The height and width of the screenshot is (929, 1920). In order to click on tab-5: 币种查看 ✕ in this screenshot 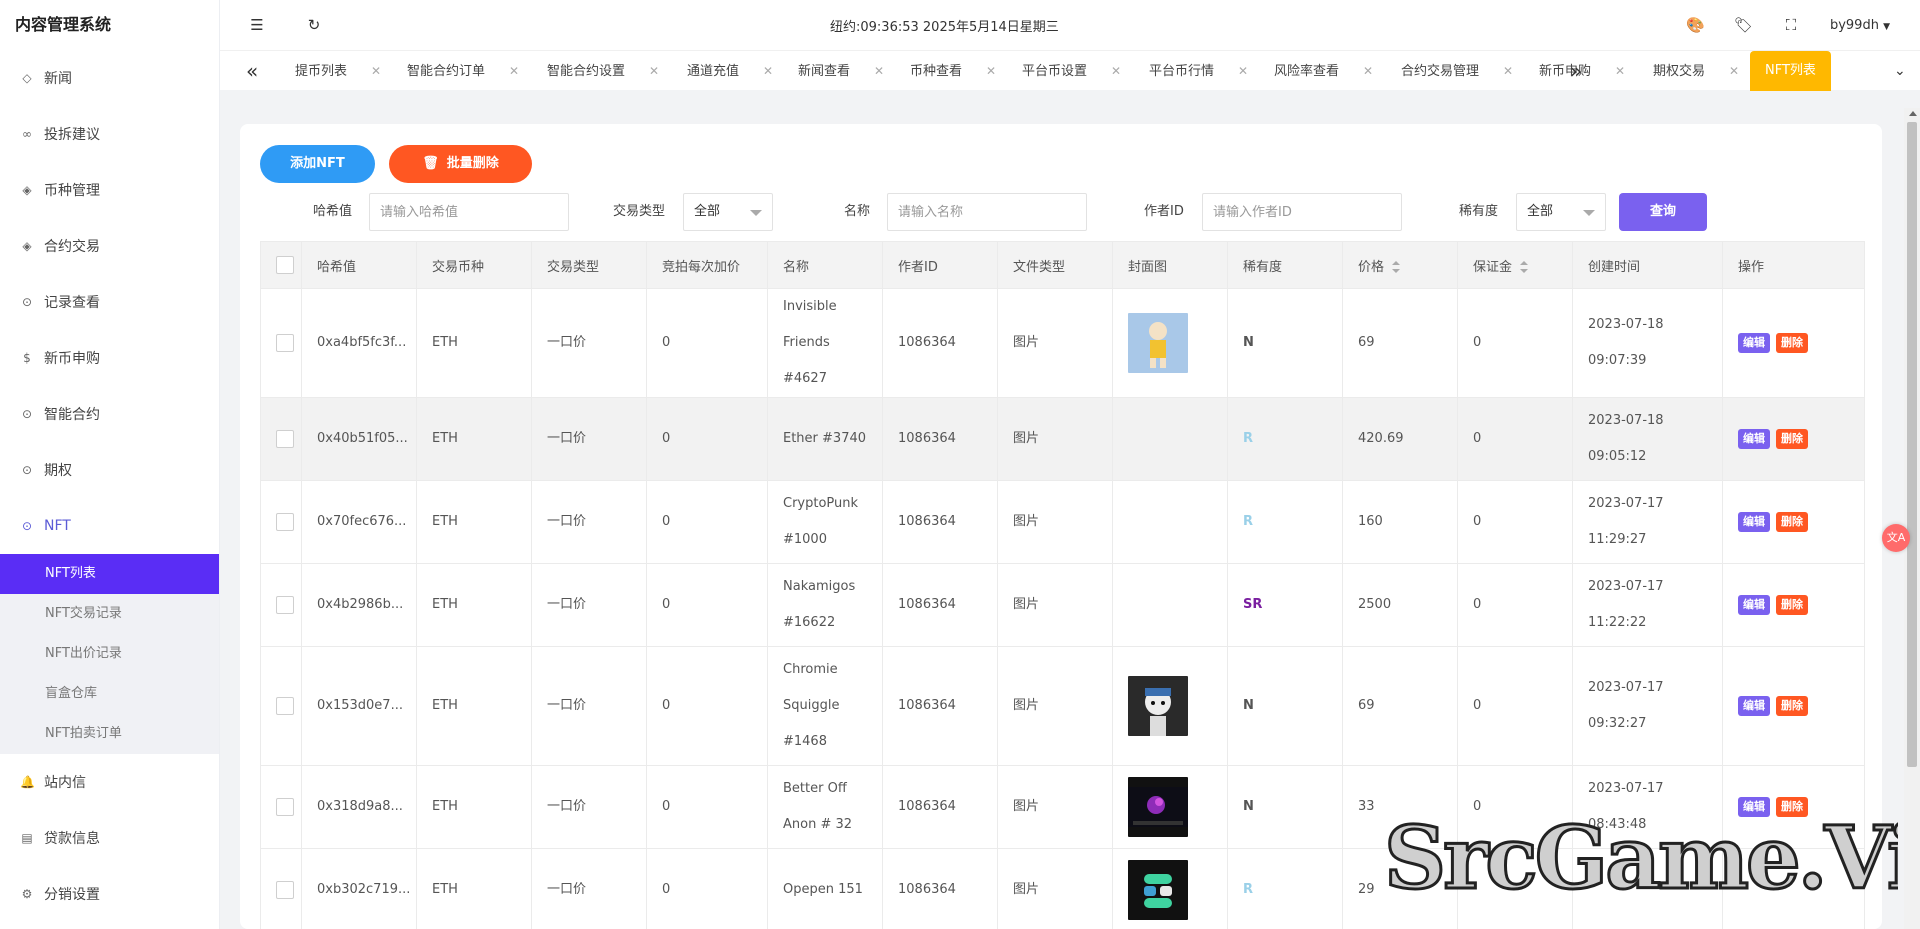, I will do `click(953, 71)`.